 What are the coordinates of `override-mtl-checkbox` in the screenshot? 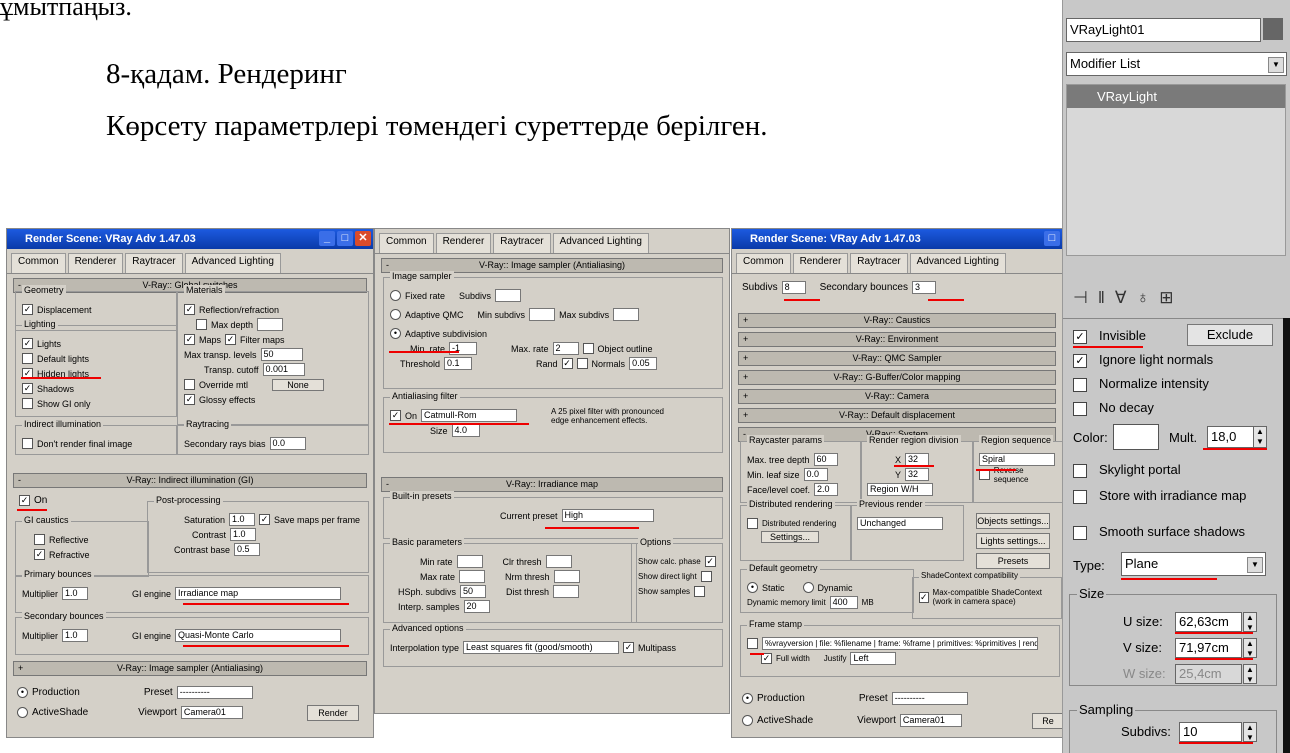 It's located at (189, 384).